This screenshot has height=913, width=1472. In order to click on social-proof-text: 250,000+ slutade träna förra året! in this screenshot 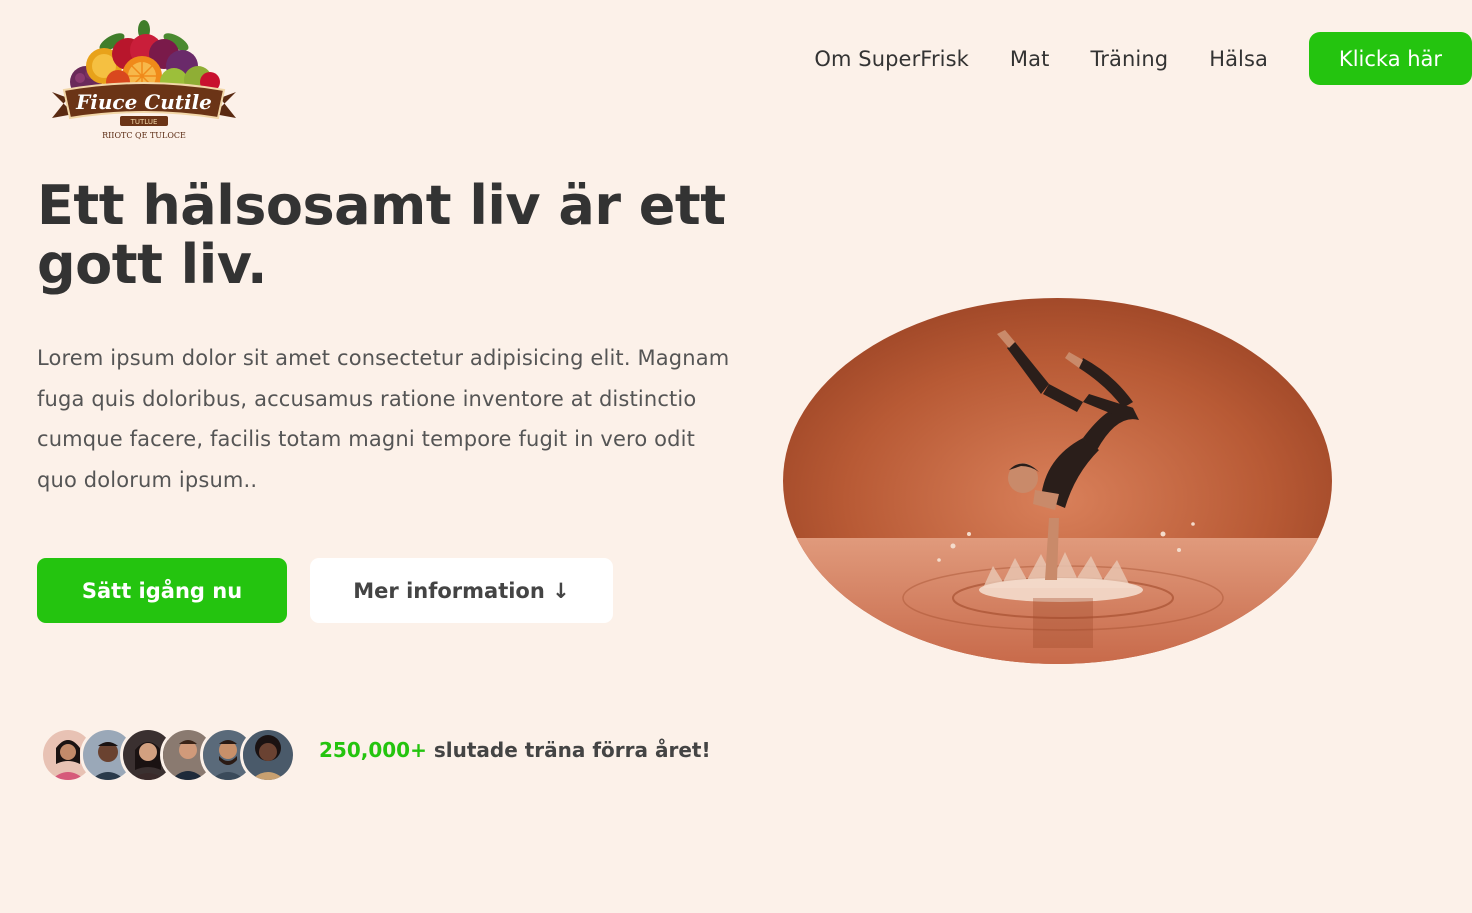, I will do `click(515, 750)`.